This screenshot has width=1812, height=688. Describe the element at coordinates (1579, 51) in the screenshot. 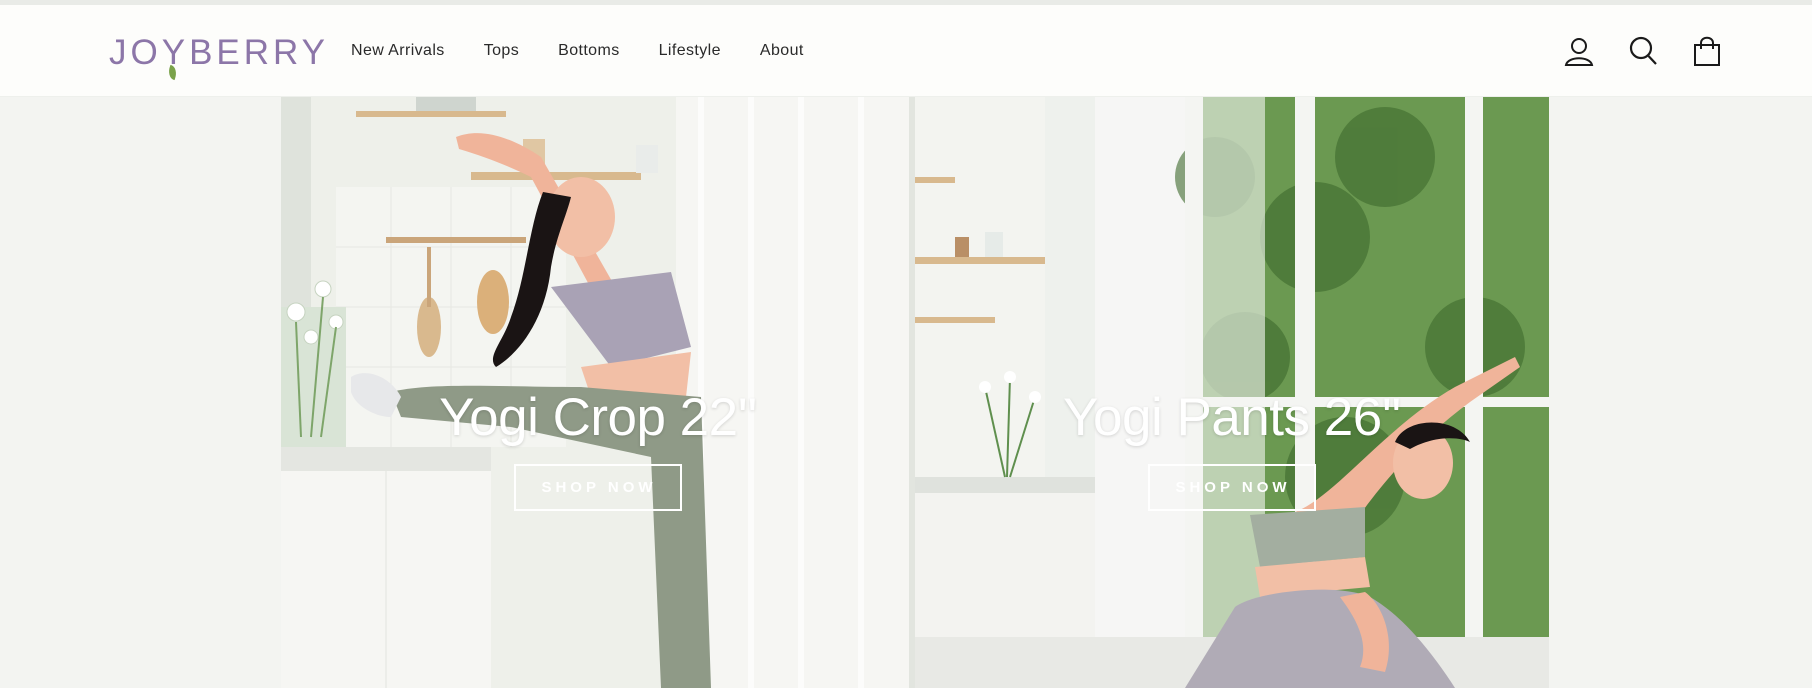

I see `account-icon` at that location.